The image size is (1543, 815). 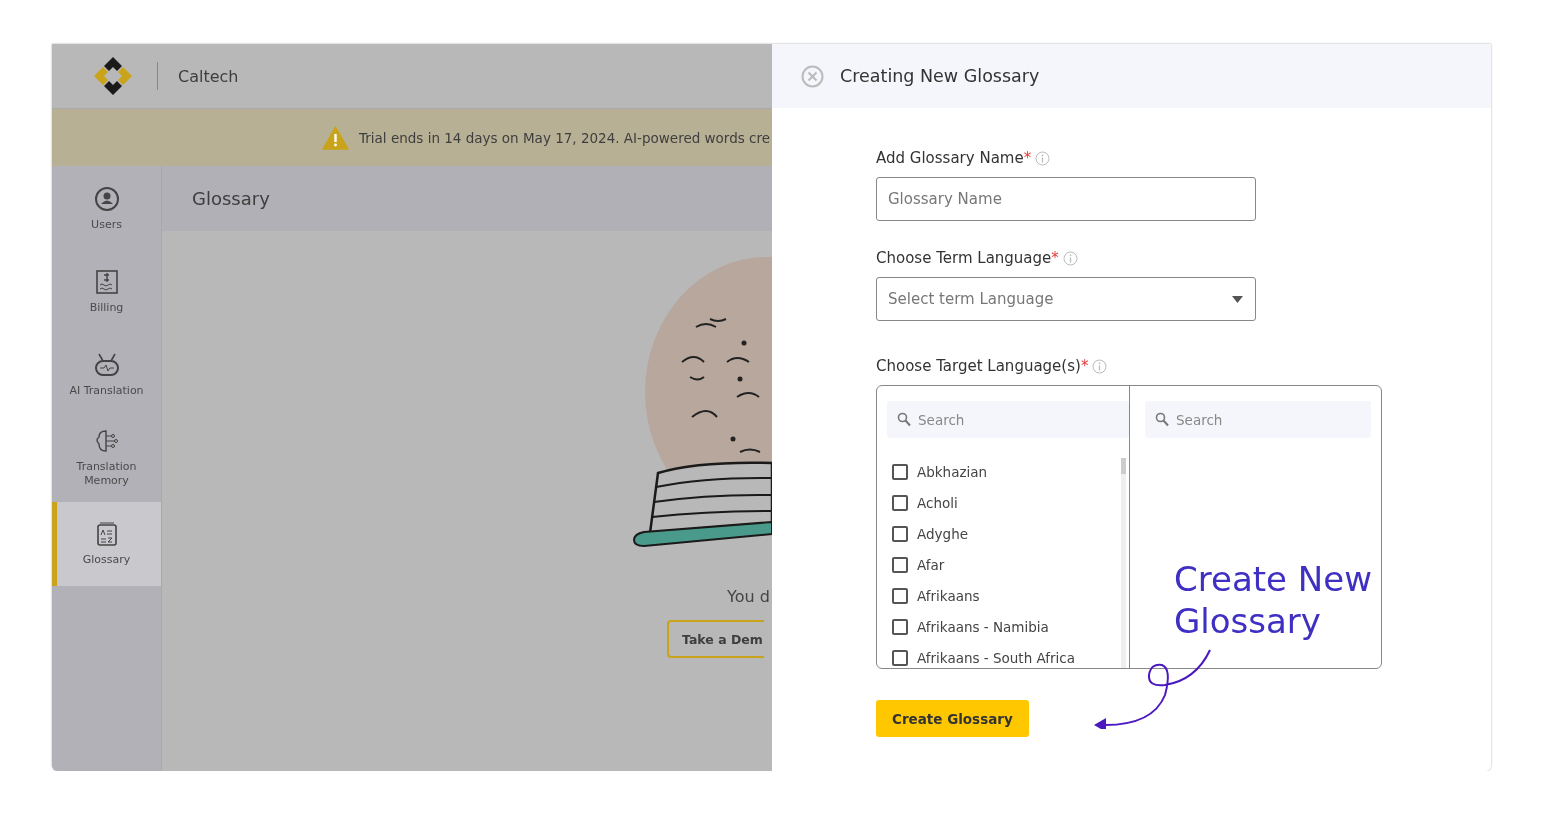 I want to click on create-glossary-button: Create Glossary, so click(x=952, y=718).